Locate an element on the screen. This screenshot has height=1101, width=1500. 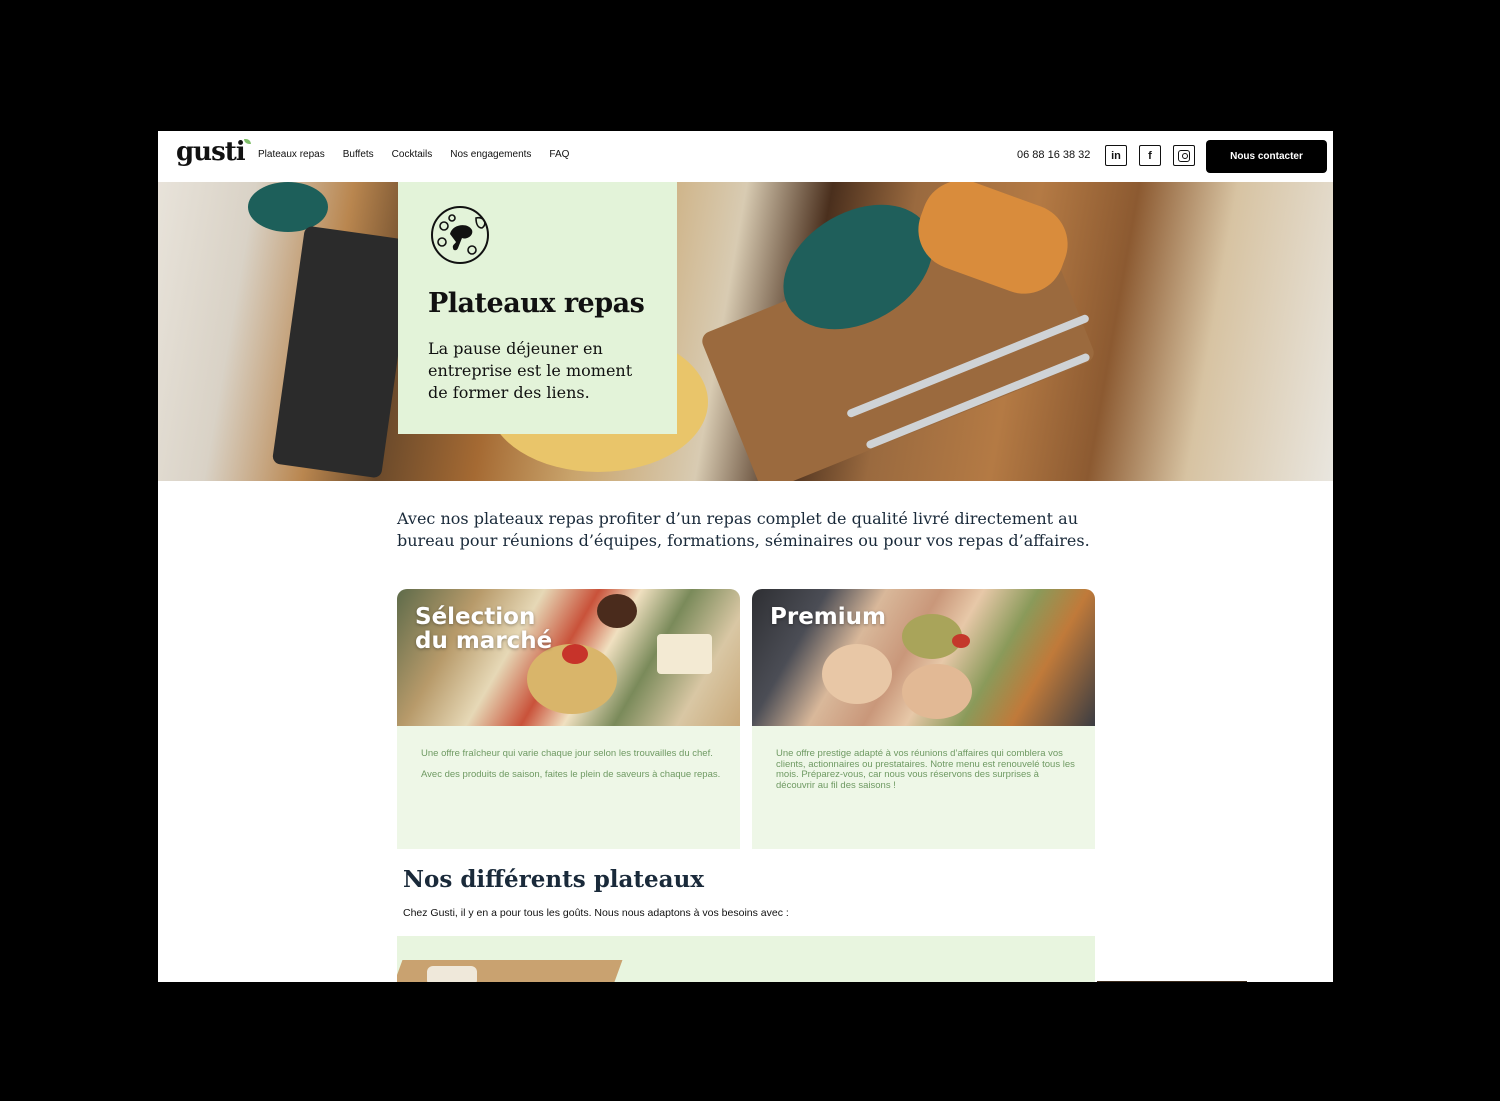
contact-button: Nous contacter is located at coordinates (1266, 156).